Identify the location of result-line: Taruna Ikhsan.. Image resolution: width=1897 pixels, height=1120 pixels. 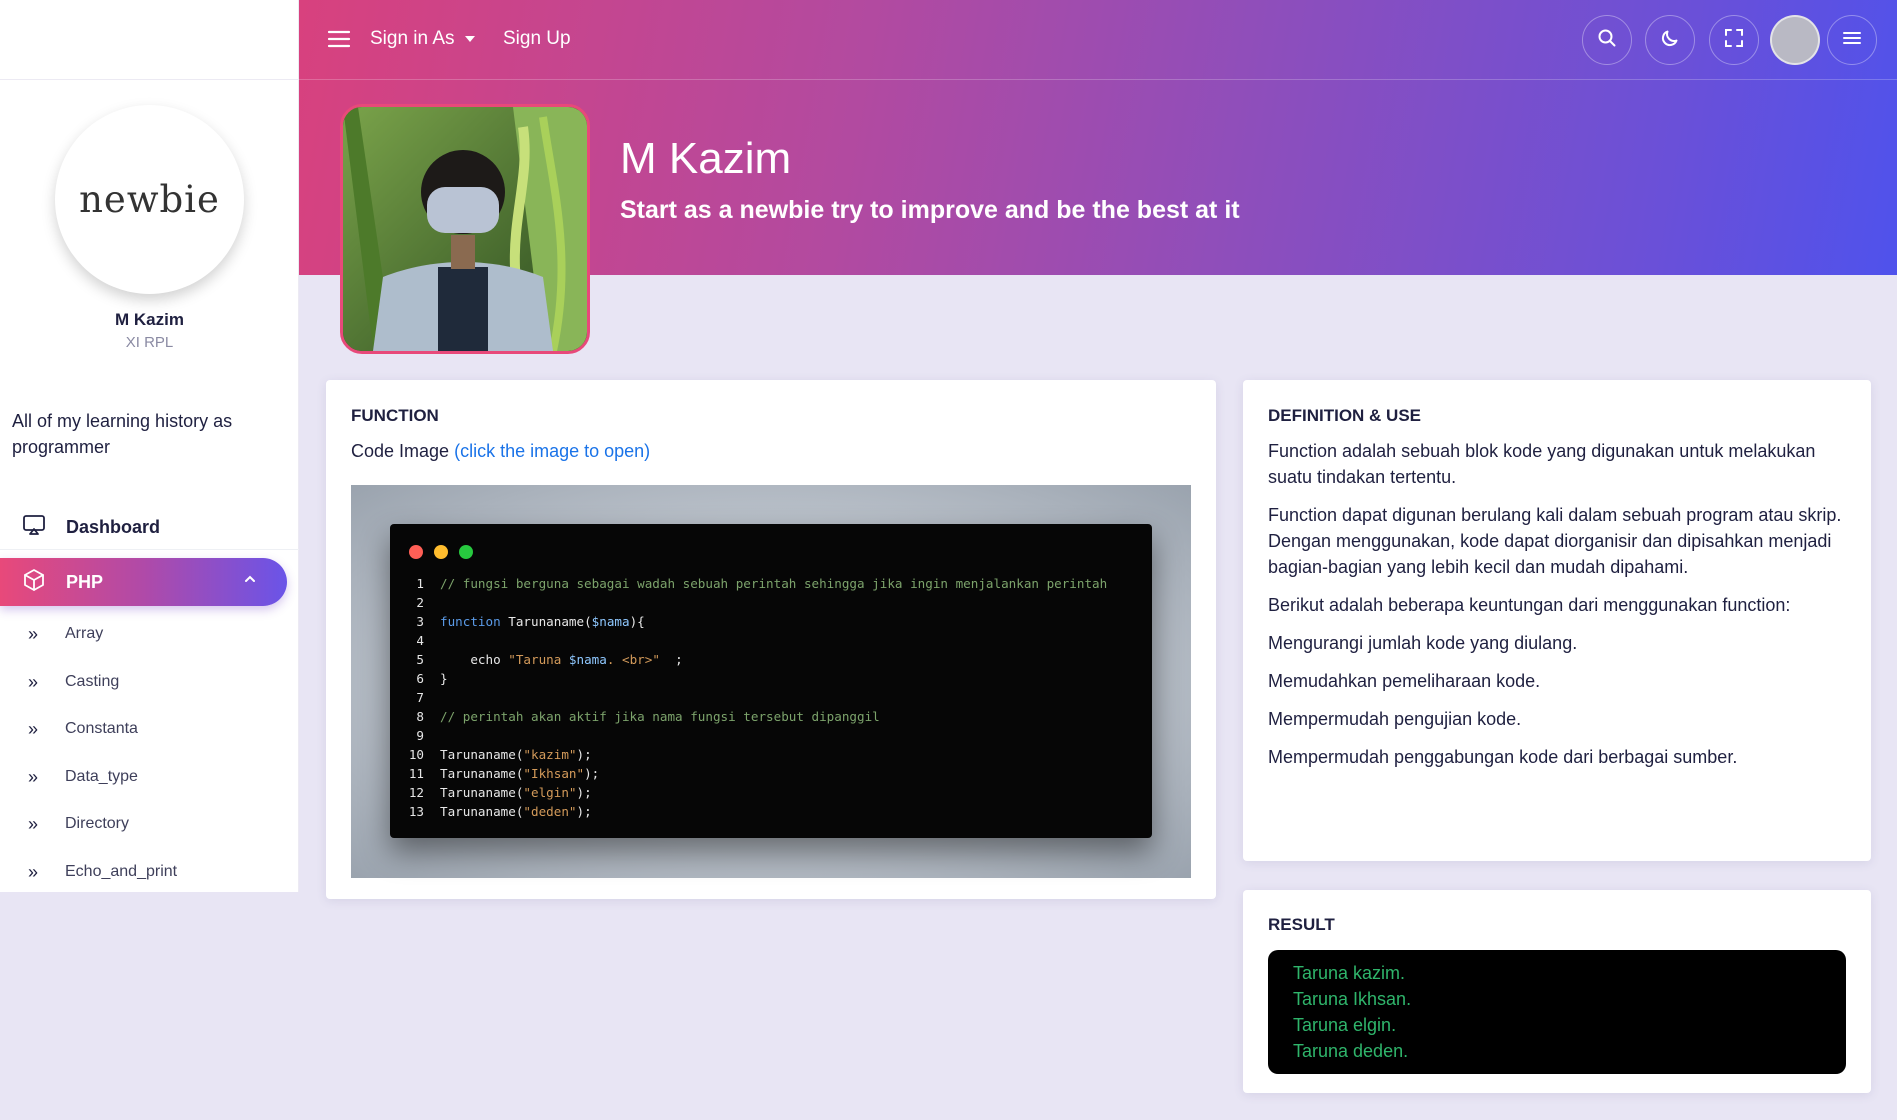
(1352, 999).